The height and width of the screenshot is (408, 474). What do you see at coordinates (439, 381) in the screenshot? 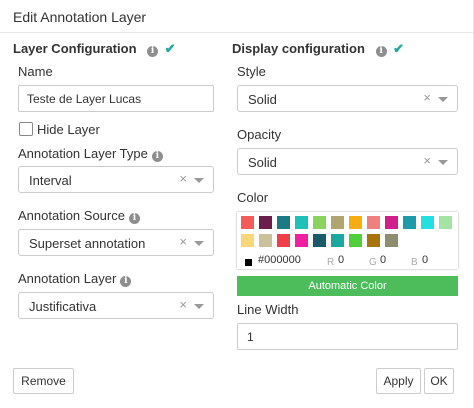
I see `ok-button: OK` at bounding box center [439, 381].